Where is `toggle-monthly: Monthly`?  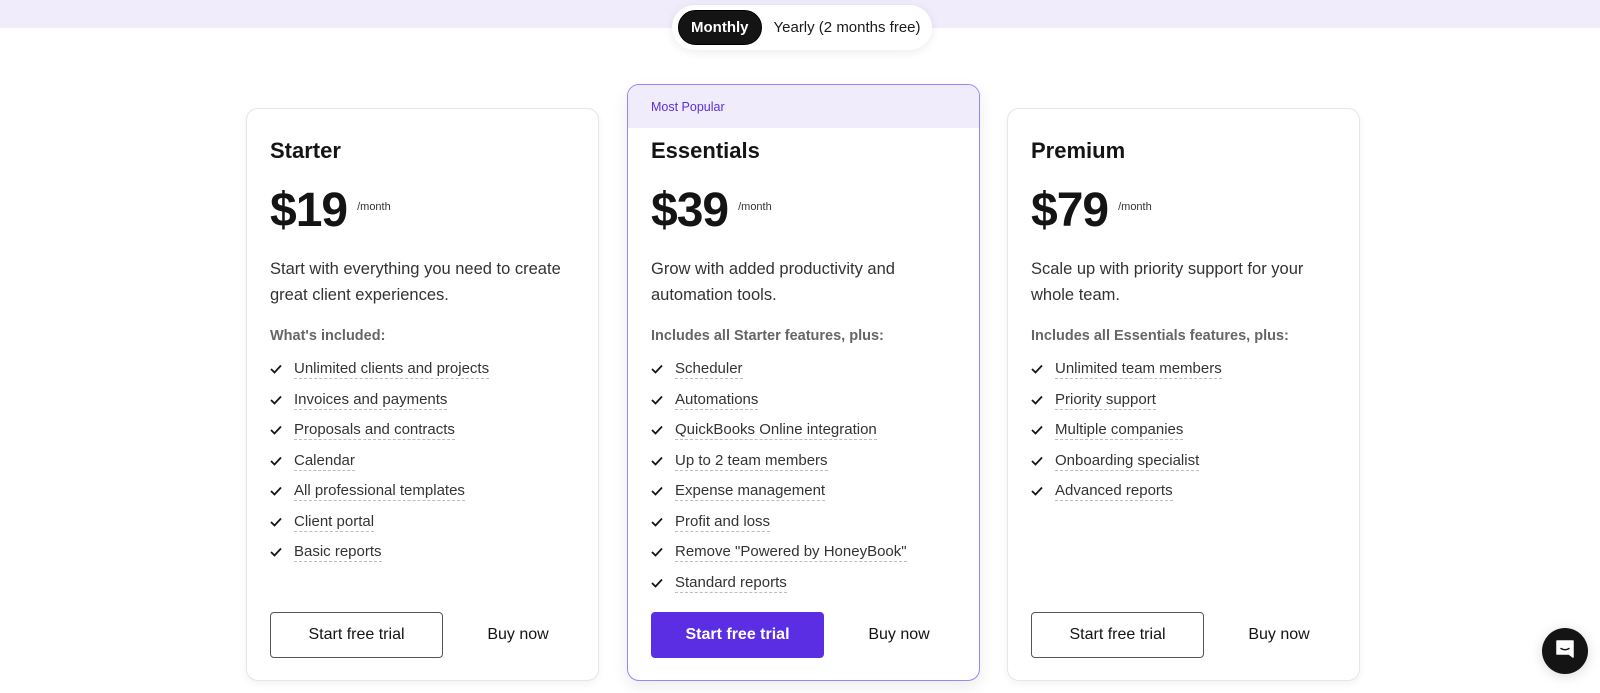 toggle-monthly: Monthly is located at coordinates (720, 27).